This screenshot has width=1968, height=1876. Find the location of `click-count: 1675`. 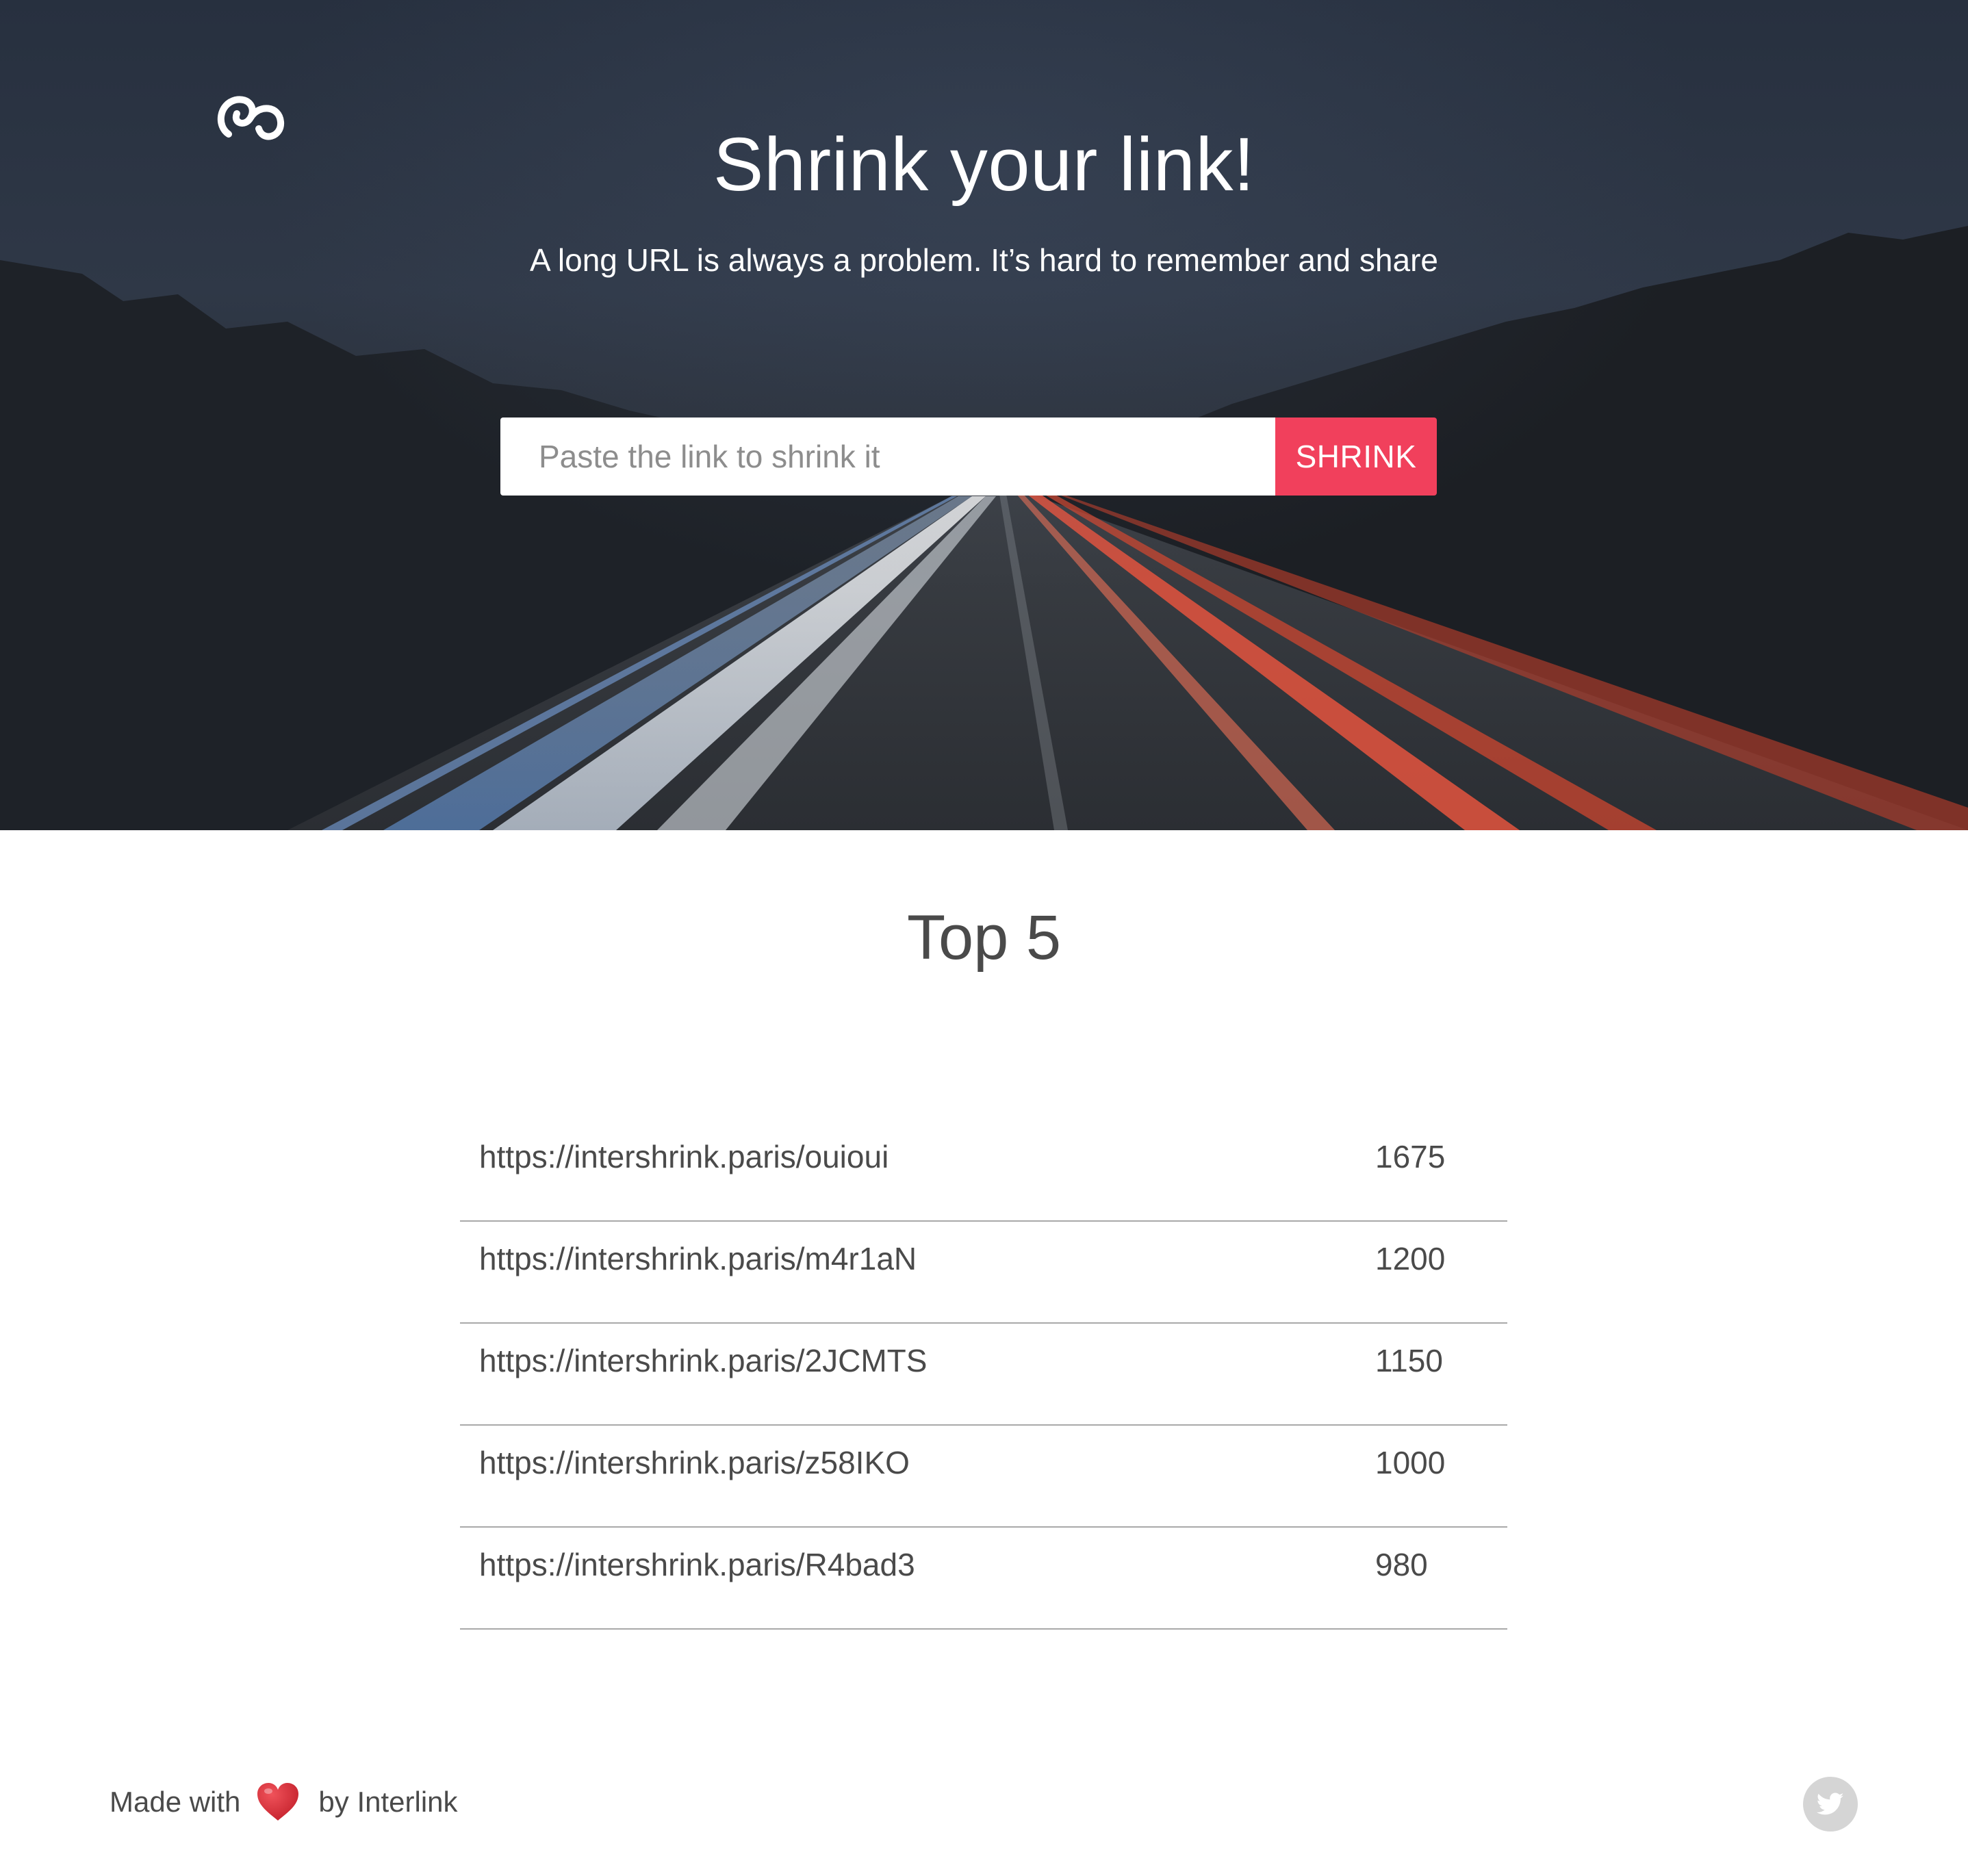

click-count: 1675 is located at coordinates (1410, 1157).